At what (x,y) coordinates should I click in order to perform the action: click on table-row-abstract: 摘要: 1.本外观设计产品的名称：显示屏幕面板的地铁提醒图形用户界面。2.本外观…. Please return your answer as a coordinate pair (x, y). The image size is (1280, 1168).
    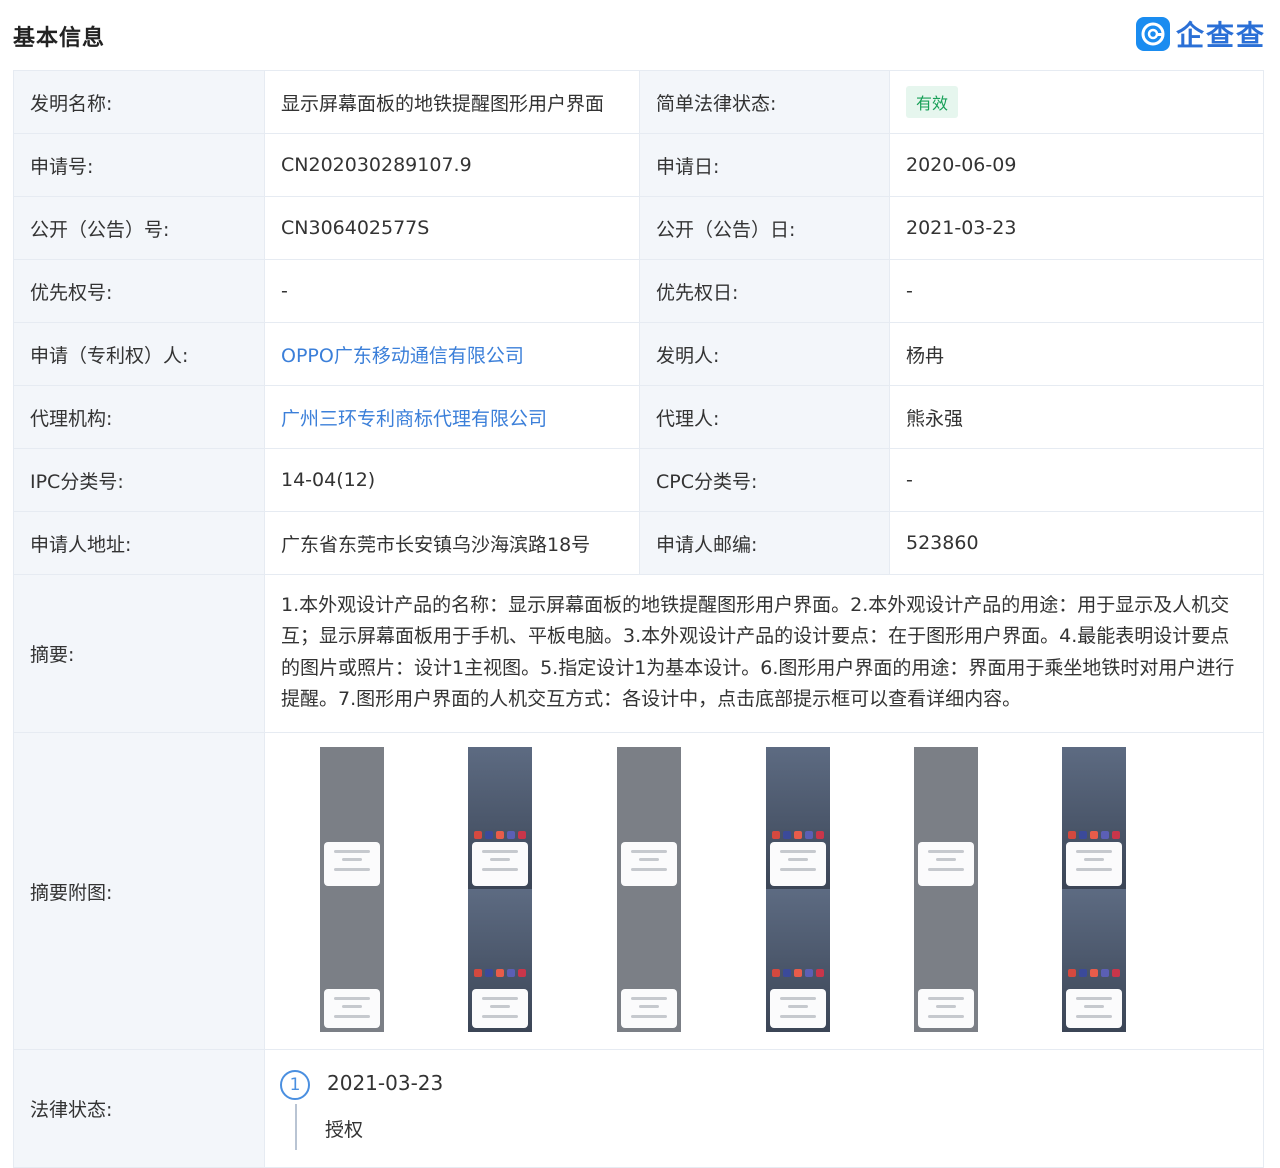
    Looking at the image, I should click on (638, 653).